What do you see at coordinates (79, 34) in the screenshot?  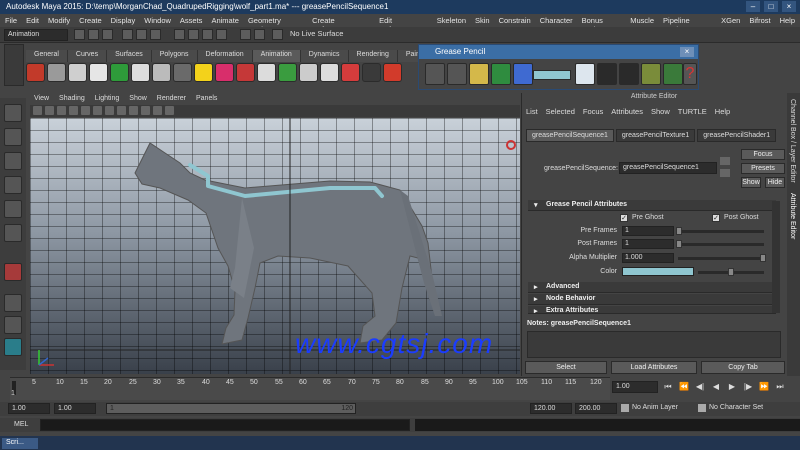 I see `new-scene-icon` at bounding box center [79, 34].